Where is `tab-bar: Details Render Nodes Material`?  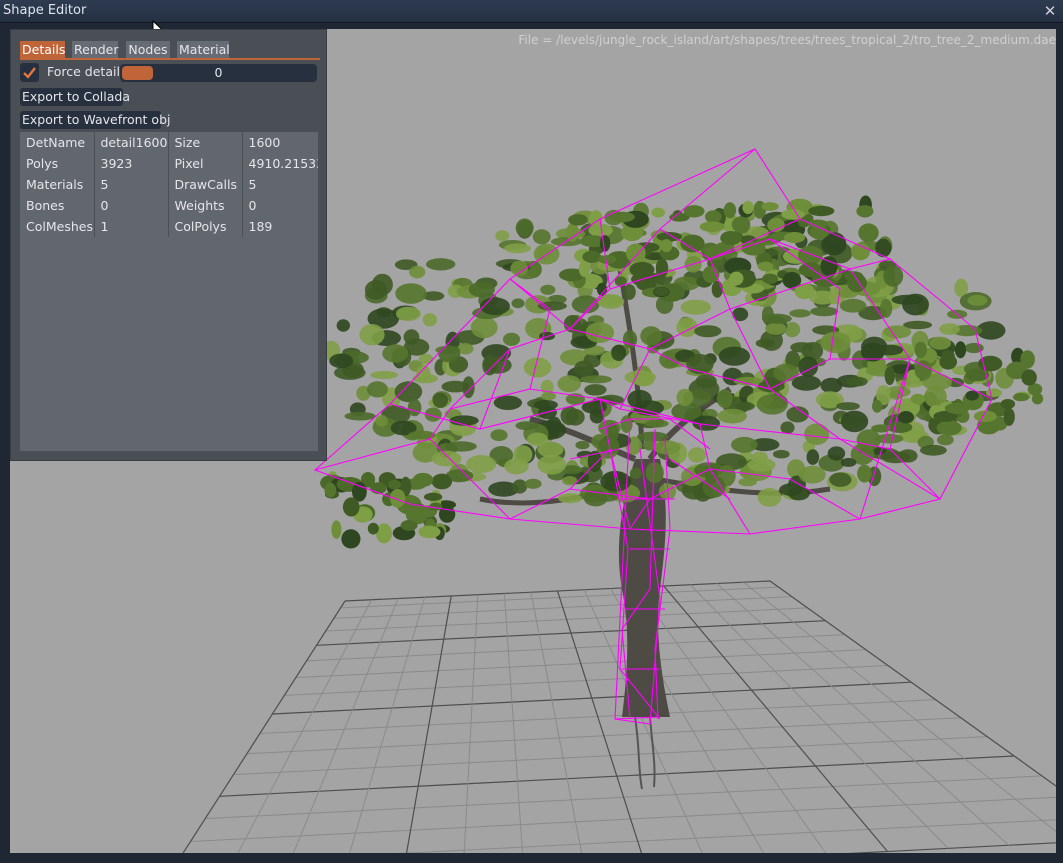
tab-bar: Details Render Nodes Material is located at coordinates (170, 50).